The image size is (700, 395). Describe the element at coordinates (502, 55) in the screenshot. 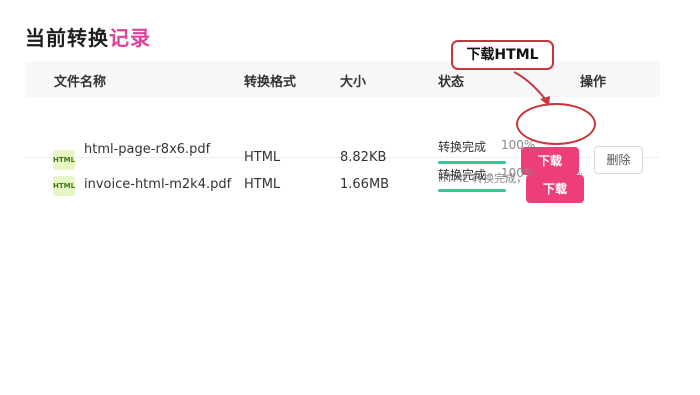

I see `download-html-callout: 下载HTML` at that location.